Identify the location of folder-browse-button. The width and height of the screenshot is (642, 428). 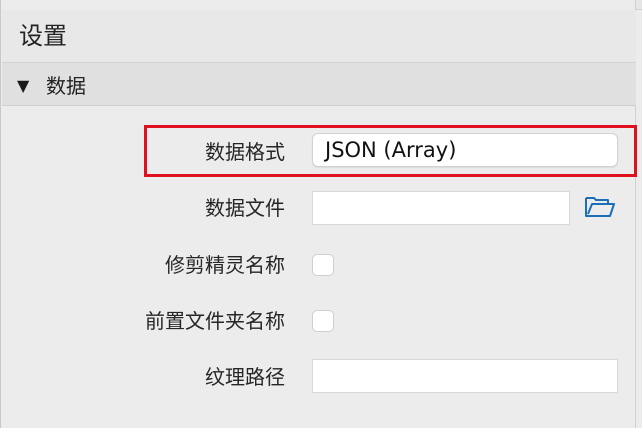
(600, 206).